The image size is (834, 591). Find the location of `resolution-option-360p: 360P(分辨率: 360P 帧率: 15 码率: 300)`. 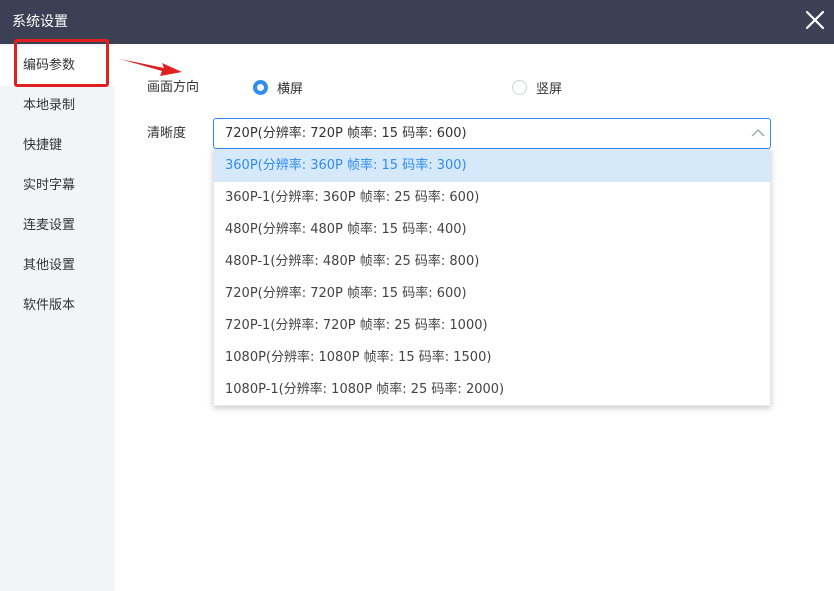

resolution-option-360p: 360P(分辨率: 360P 帧率: 15 码率: 300) is located at coordinates (492, 166).